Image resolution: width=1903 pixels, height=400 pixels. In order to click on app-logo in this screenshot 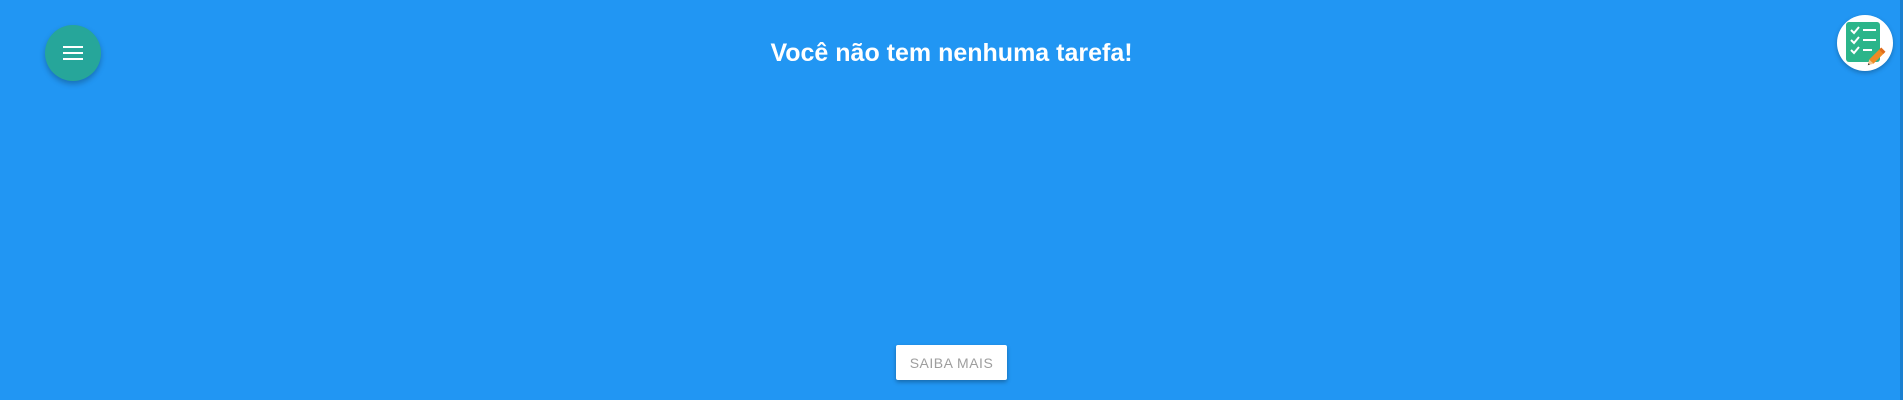, I will do `click(1865, 43)`.